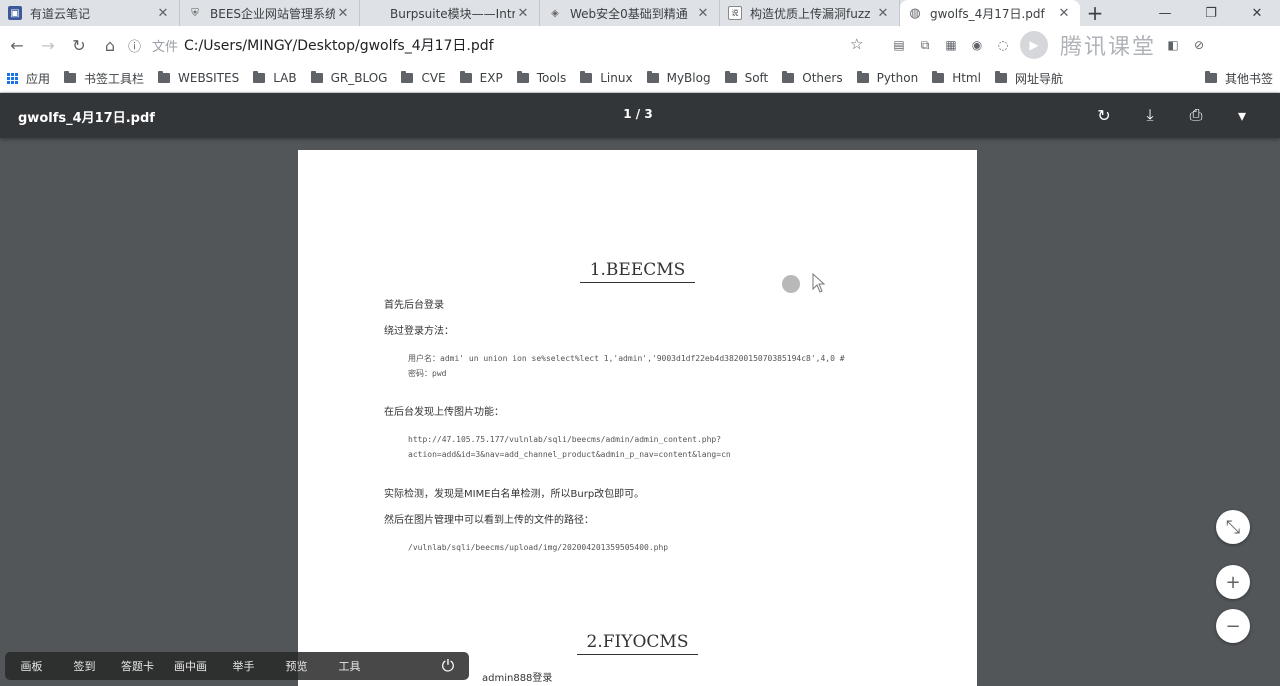  Describe the element at coordinates (1104, 115) in the screenshot. I see `rotate-icon: ↻` at that location.